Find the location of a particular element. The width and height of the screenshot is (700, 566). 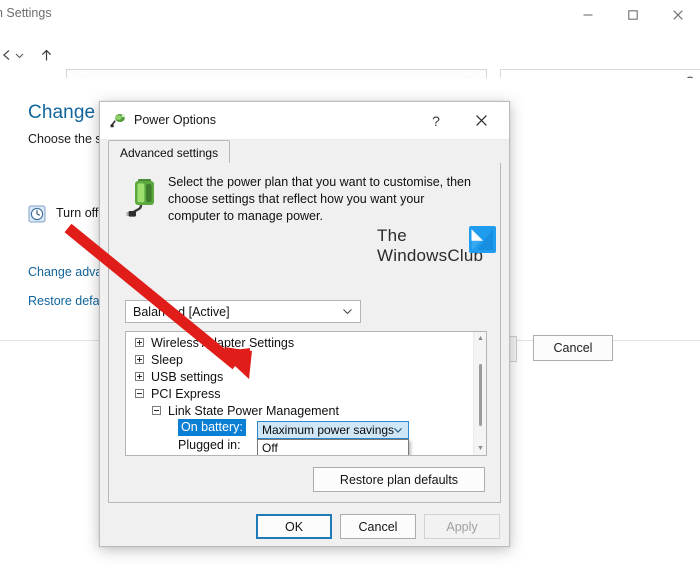

tree-item-label: Wireless Adapter Settings is located at coordinates (223, 342).